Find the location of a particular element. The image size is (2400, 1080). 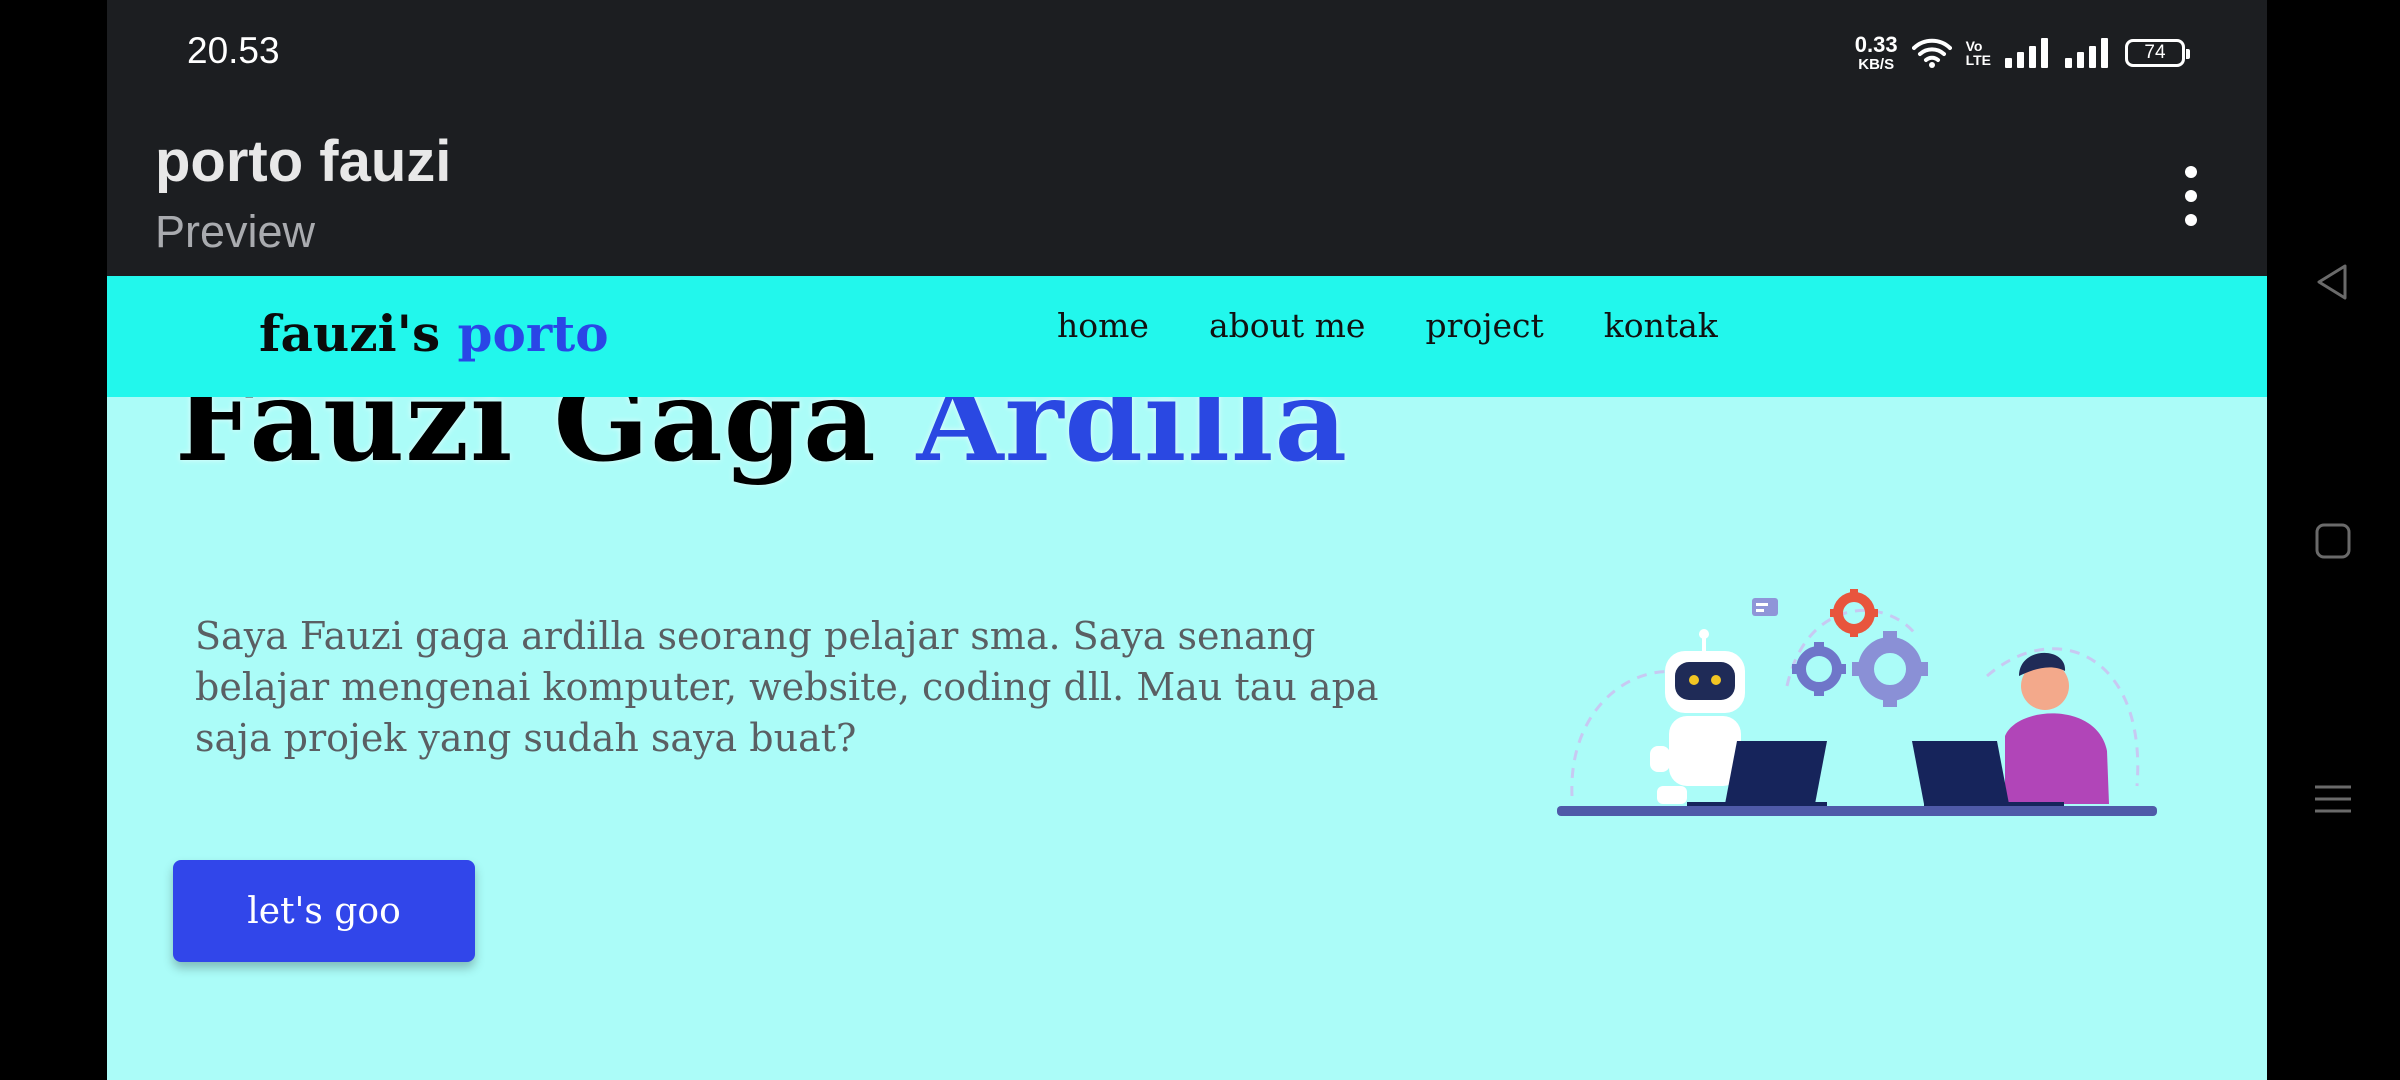

nav-link-project: project is located at coordinates (1484, 325).